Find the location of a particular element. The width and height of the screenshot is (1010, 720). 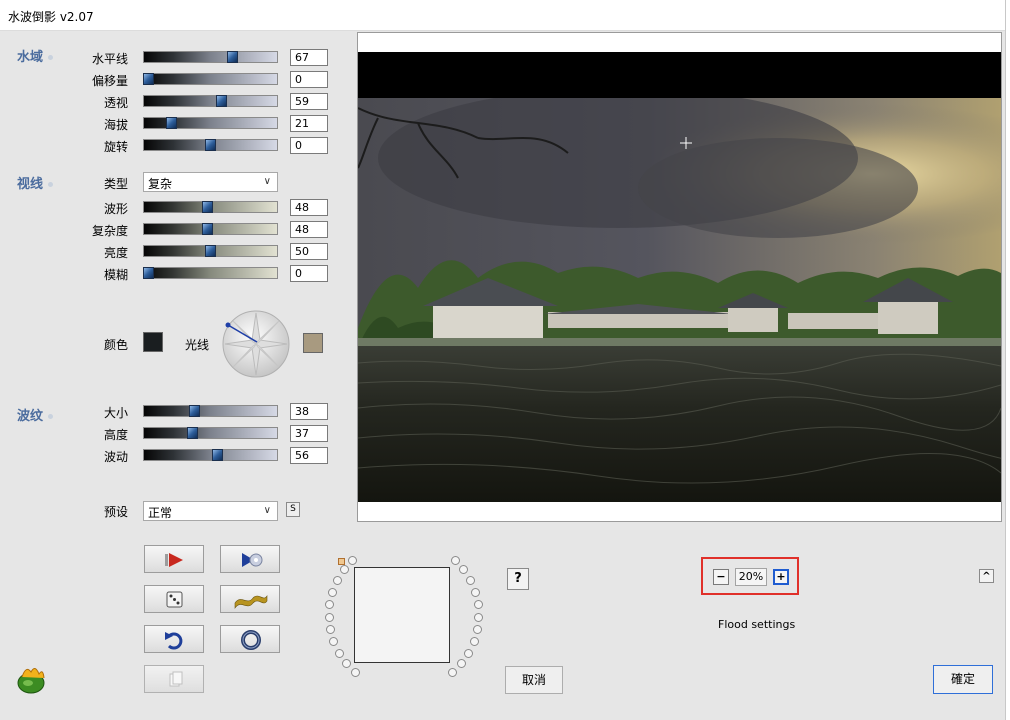

slider-value-input: 21 is located at coordinates (309, 123).